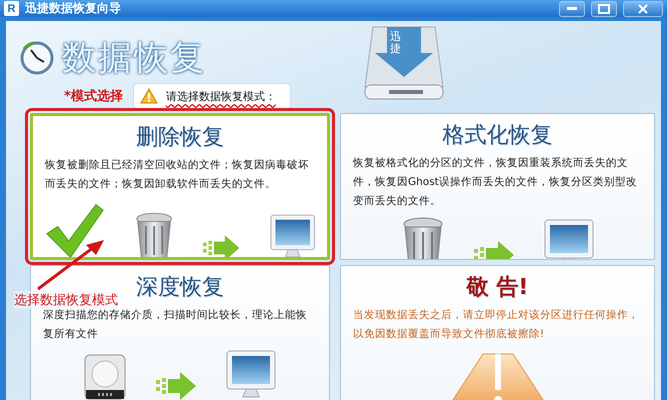 The height and width of the screenshot is (400, 667). I want to click on card-description: 恢复被格式化的分区的文件，恢复因重装系统而丢失的文件，恢复因Ghost误操作而丢失的文件，恢复分区类别型改变而丢失的文件。, so click(495, 182).